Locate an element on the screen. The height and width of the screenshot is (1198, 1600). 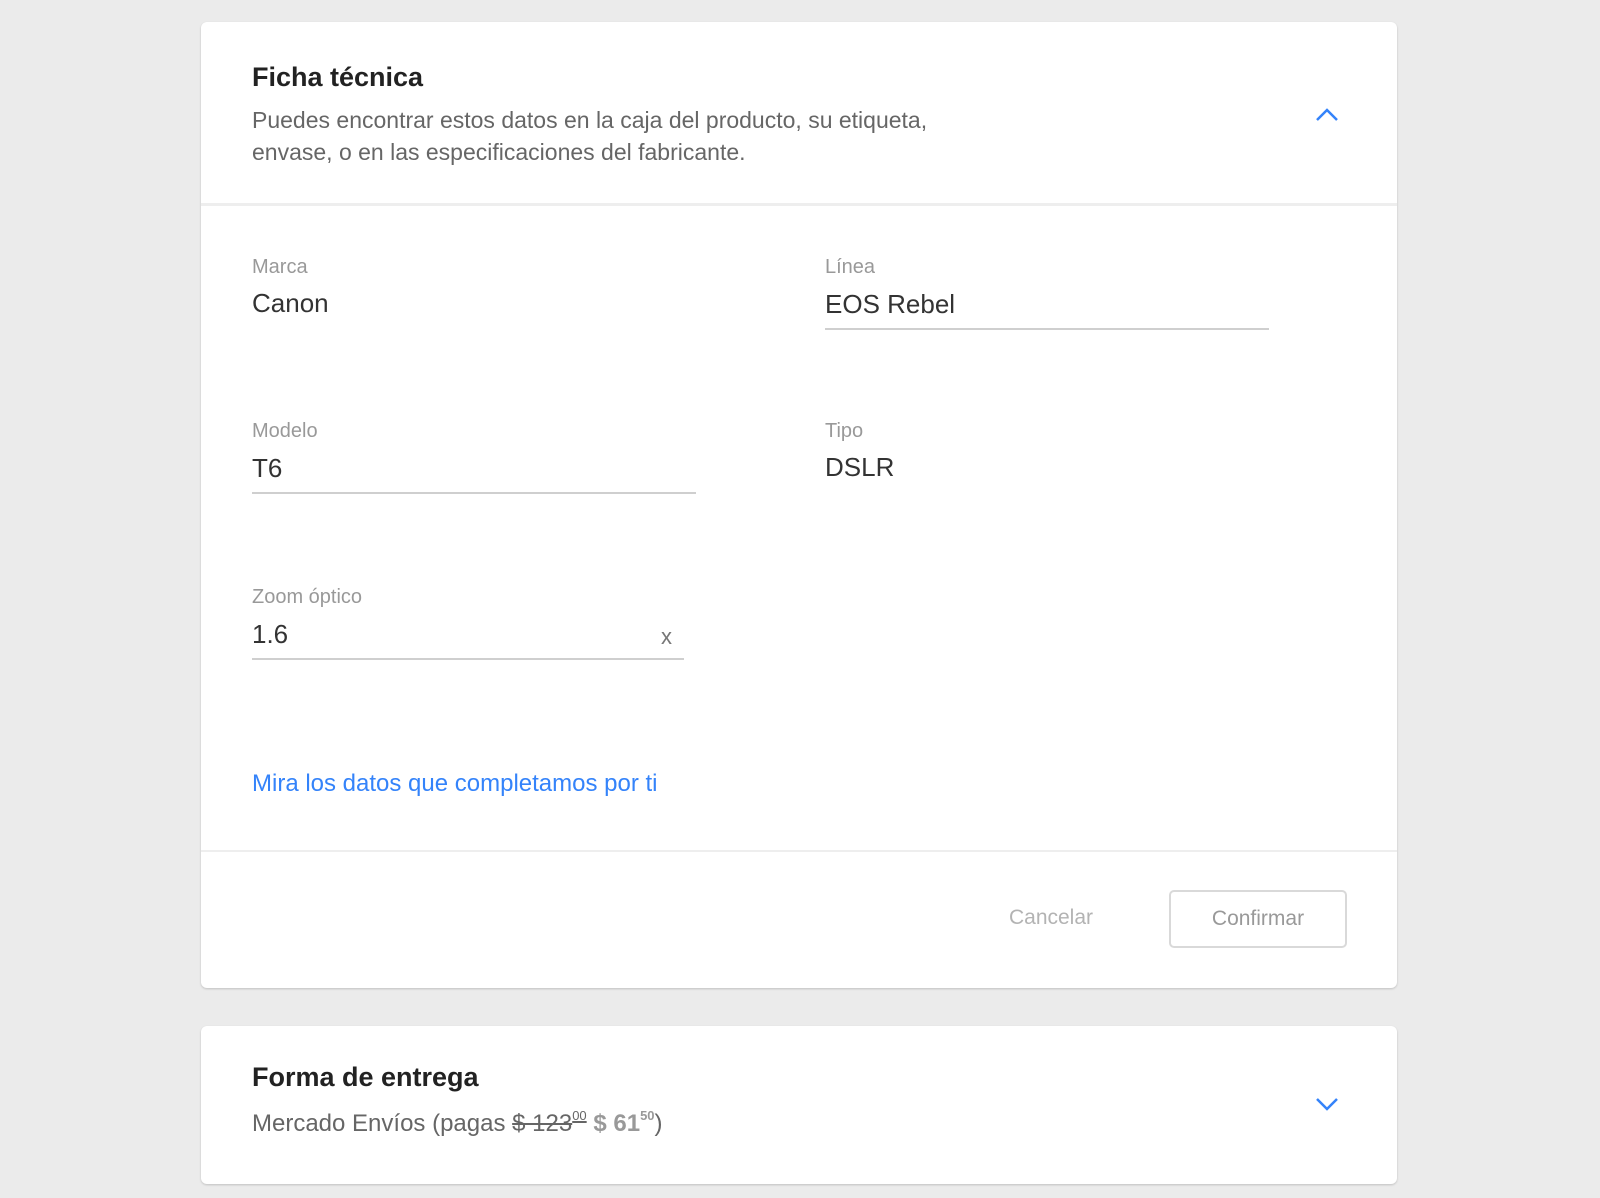
linea-label: Línea is located at coordinates (850, 267).